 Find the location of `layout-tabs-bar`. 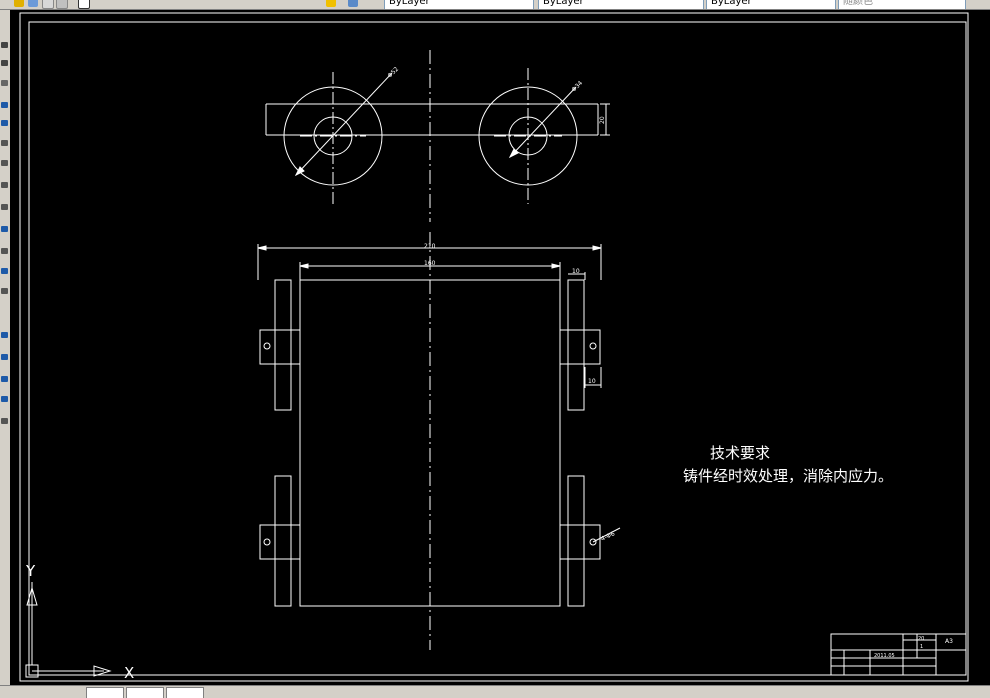

layout-tabs-bar is located at coordinates (495, 691).